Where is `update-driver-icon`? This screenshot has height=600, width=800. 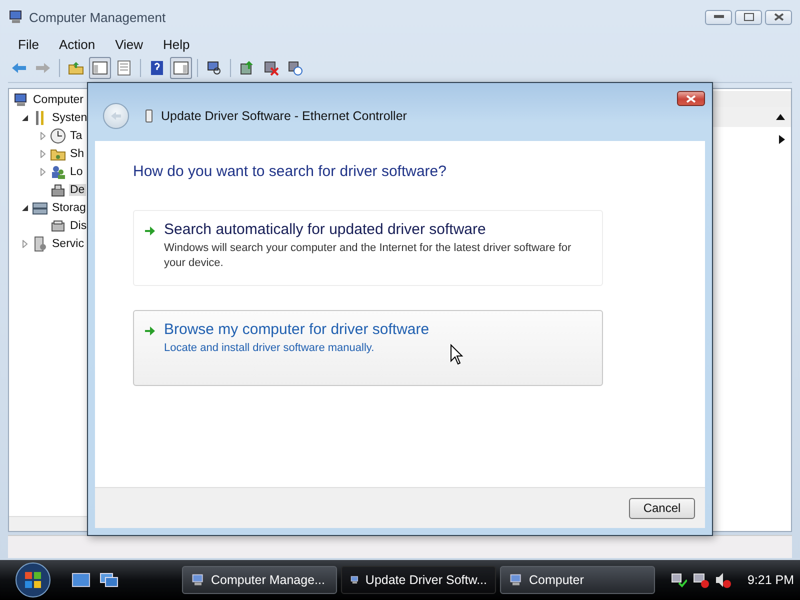
update-driver-icon is located at coordinates (247, 68).